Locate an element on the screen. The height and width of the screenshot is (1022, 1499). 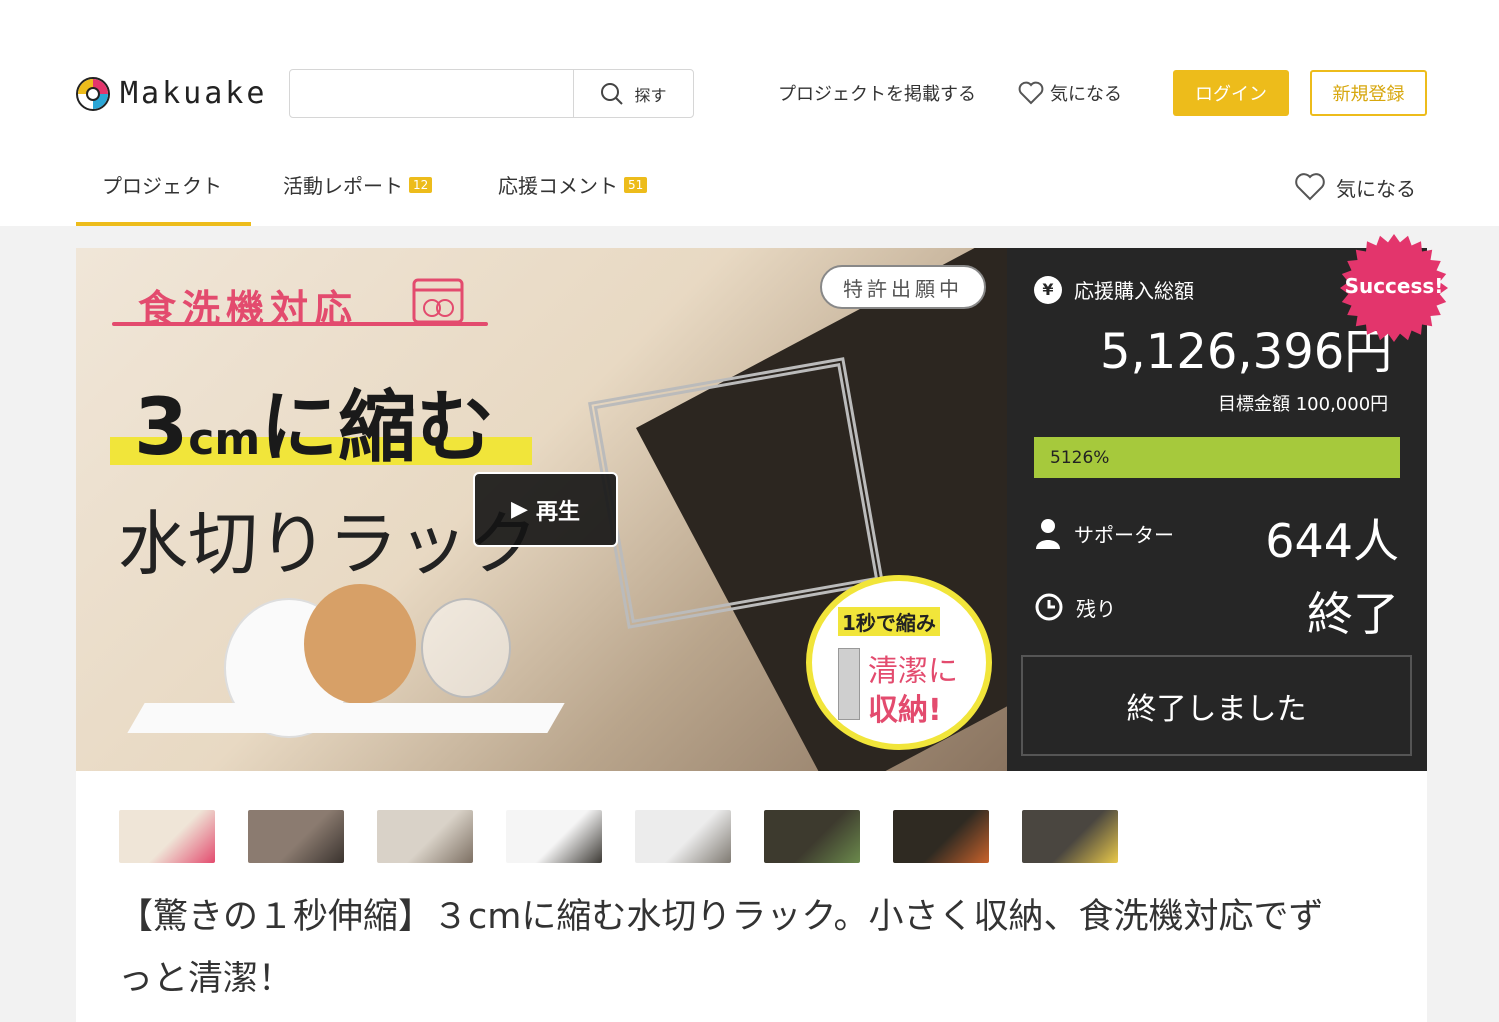
play-label: 再生 is located at coordinates (557, 512).